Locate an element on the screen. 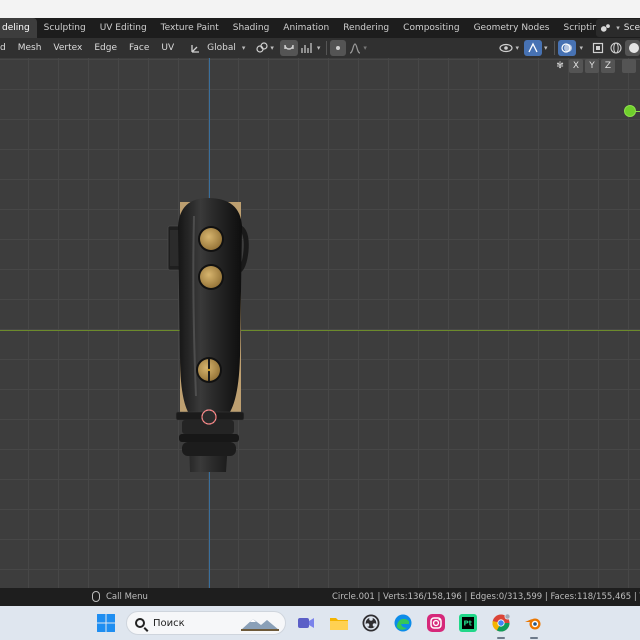 Image resolution: width=640 pixels, height=640 pixels. xray-icon is located at coordinates (598, 48).